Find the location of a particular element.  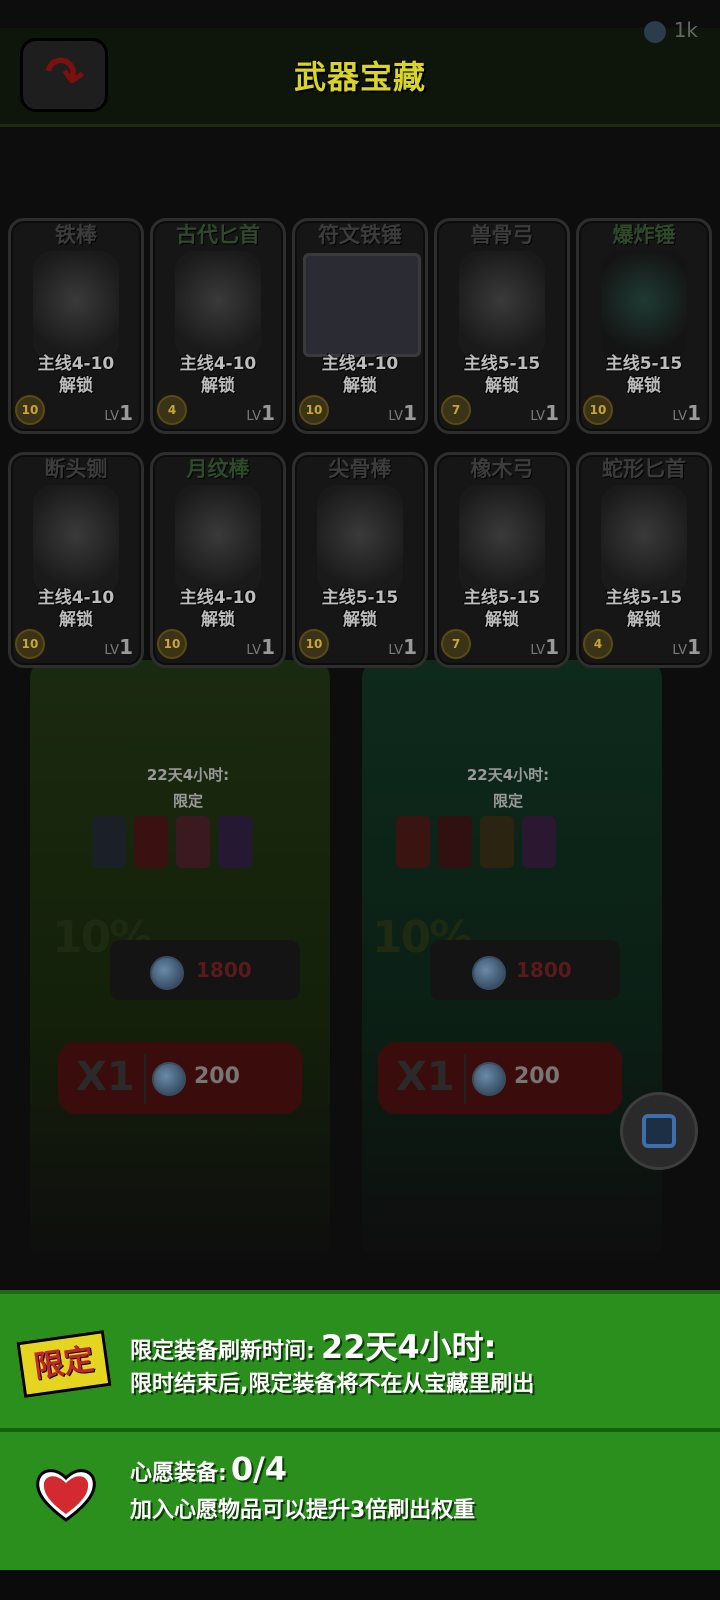

weapon-card: 尖骨棒 主线5-15 解锁 10 LV1 is located at coordinates (360, 560).